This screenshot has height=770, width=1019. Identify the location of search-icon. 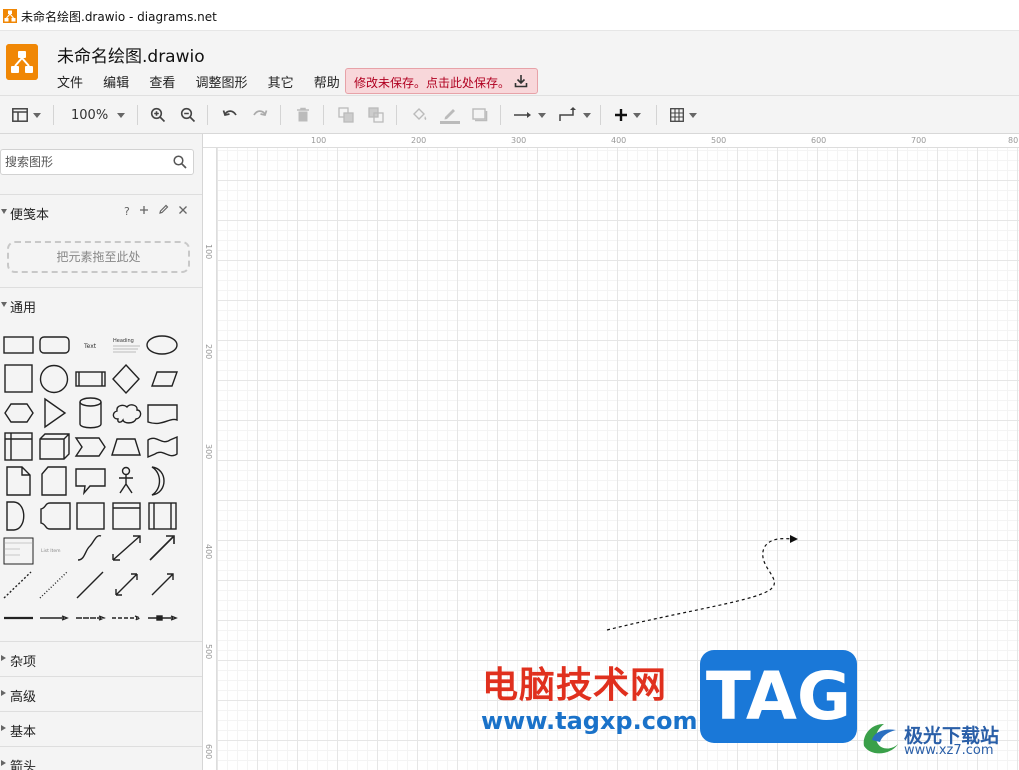
(180, 162).